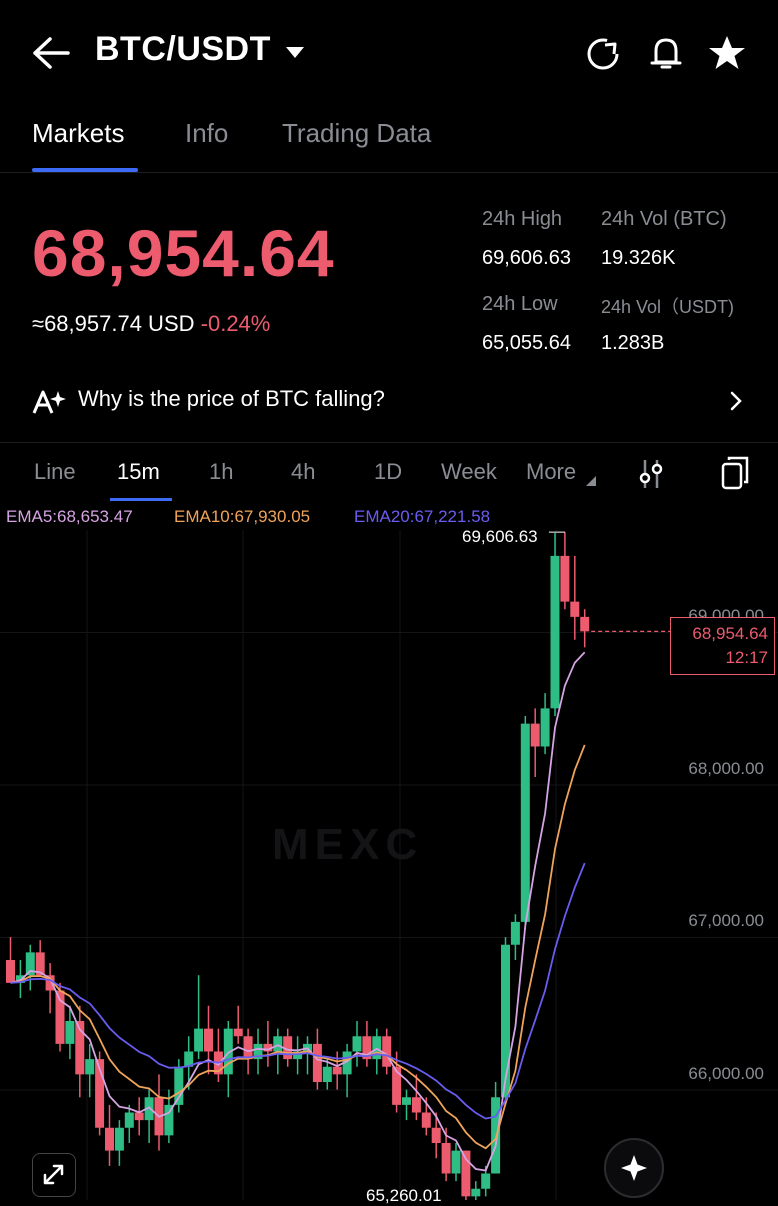 The height and width of the screenshot is (1206, 778). Describe the element at coordinates (726, 920) in the screenshot. I see `y-axis-label-67000: 67,000.00` at that location.